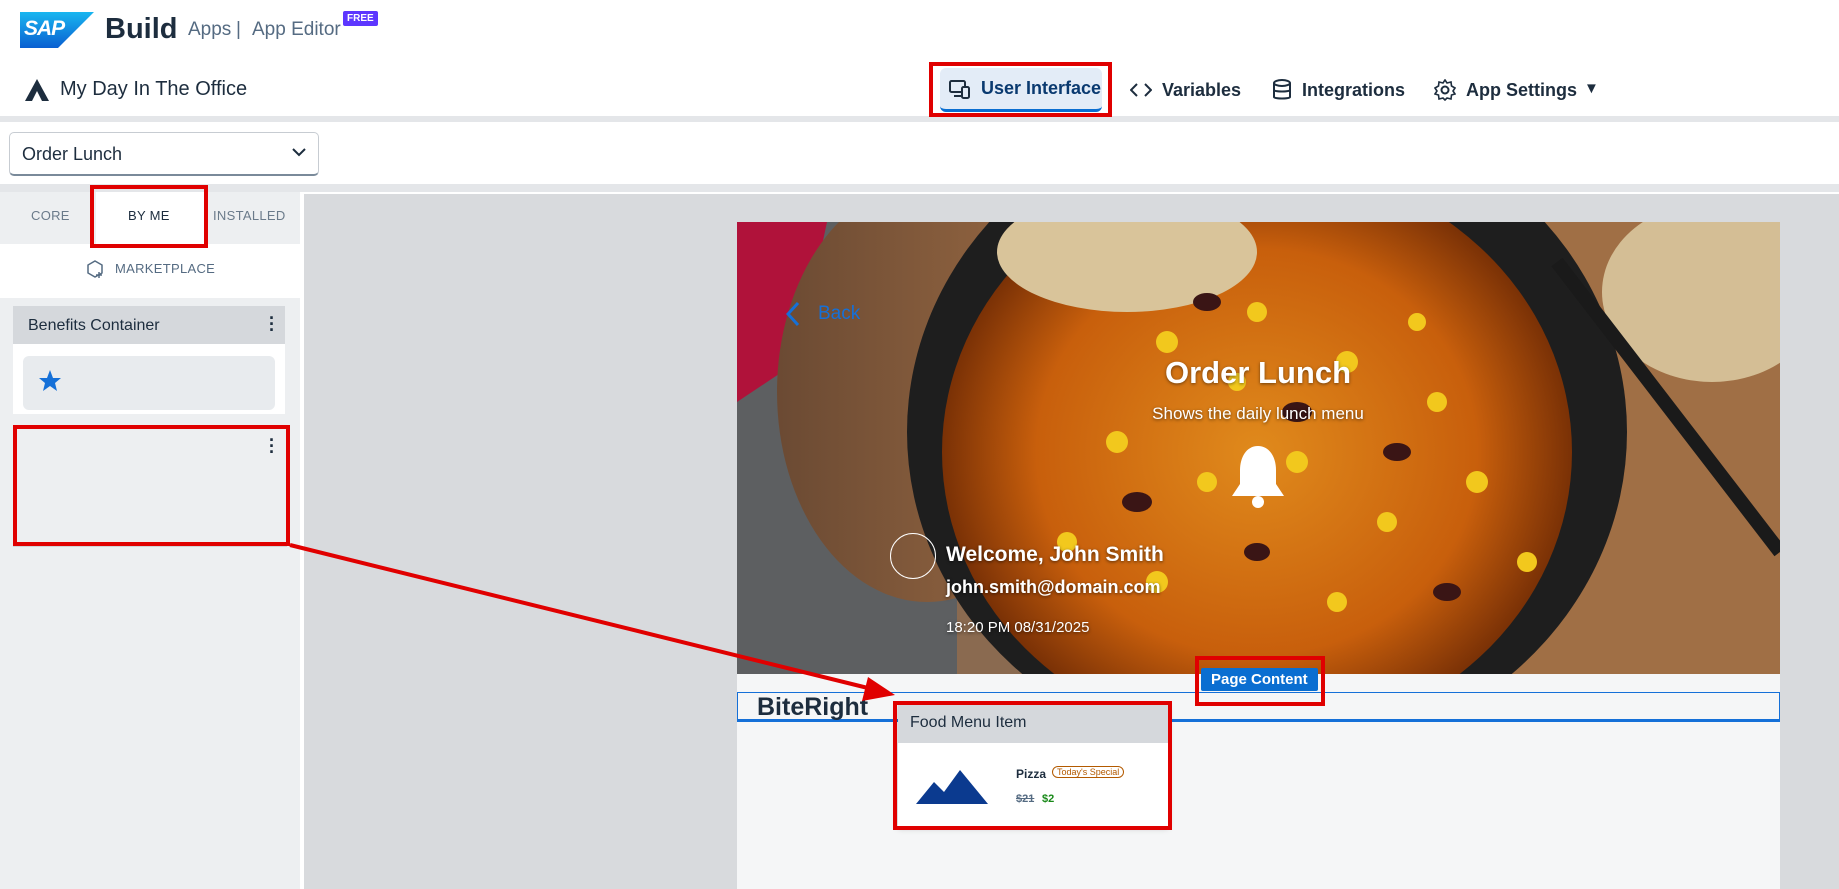 The width and height of the screenshot is (1839, 889). What do you see at coordinates (272, 324) in the screenshot?
I see `more-options-icon: · · ·` at bounding box center [272, 324].